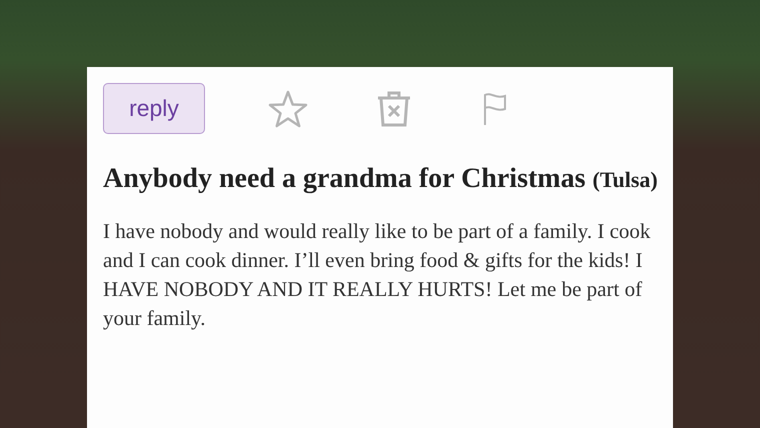  Describe the element at coordinates (394, 109) in the screenshot. I see `trash-icon` at that location.